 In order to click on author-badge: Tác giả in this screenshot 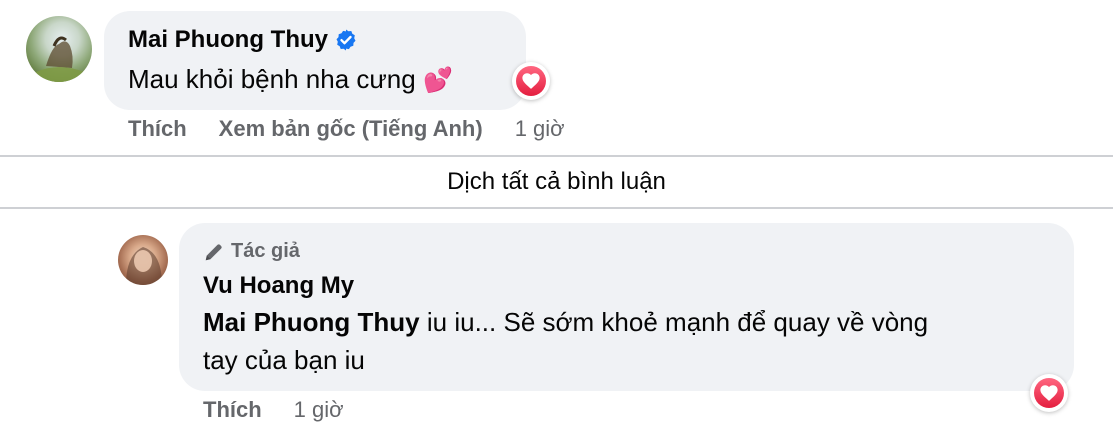, I will do `click(251, 251)`.